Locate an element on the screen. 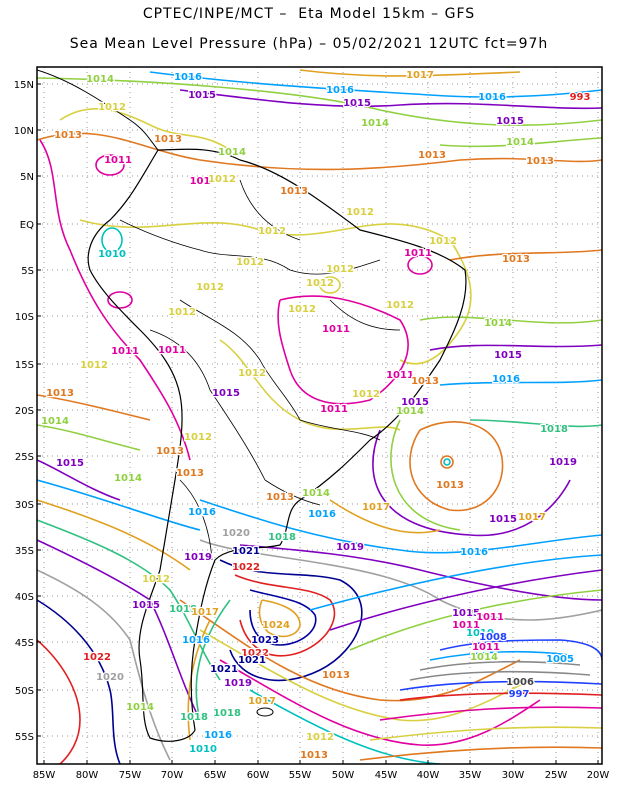 This screenshot has height=800, width=618. lat-label: 15N is located at coordinates (24, 85).